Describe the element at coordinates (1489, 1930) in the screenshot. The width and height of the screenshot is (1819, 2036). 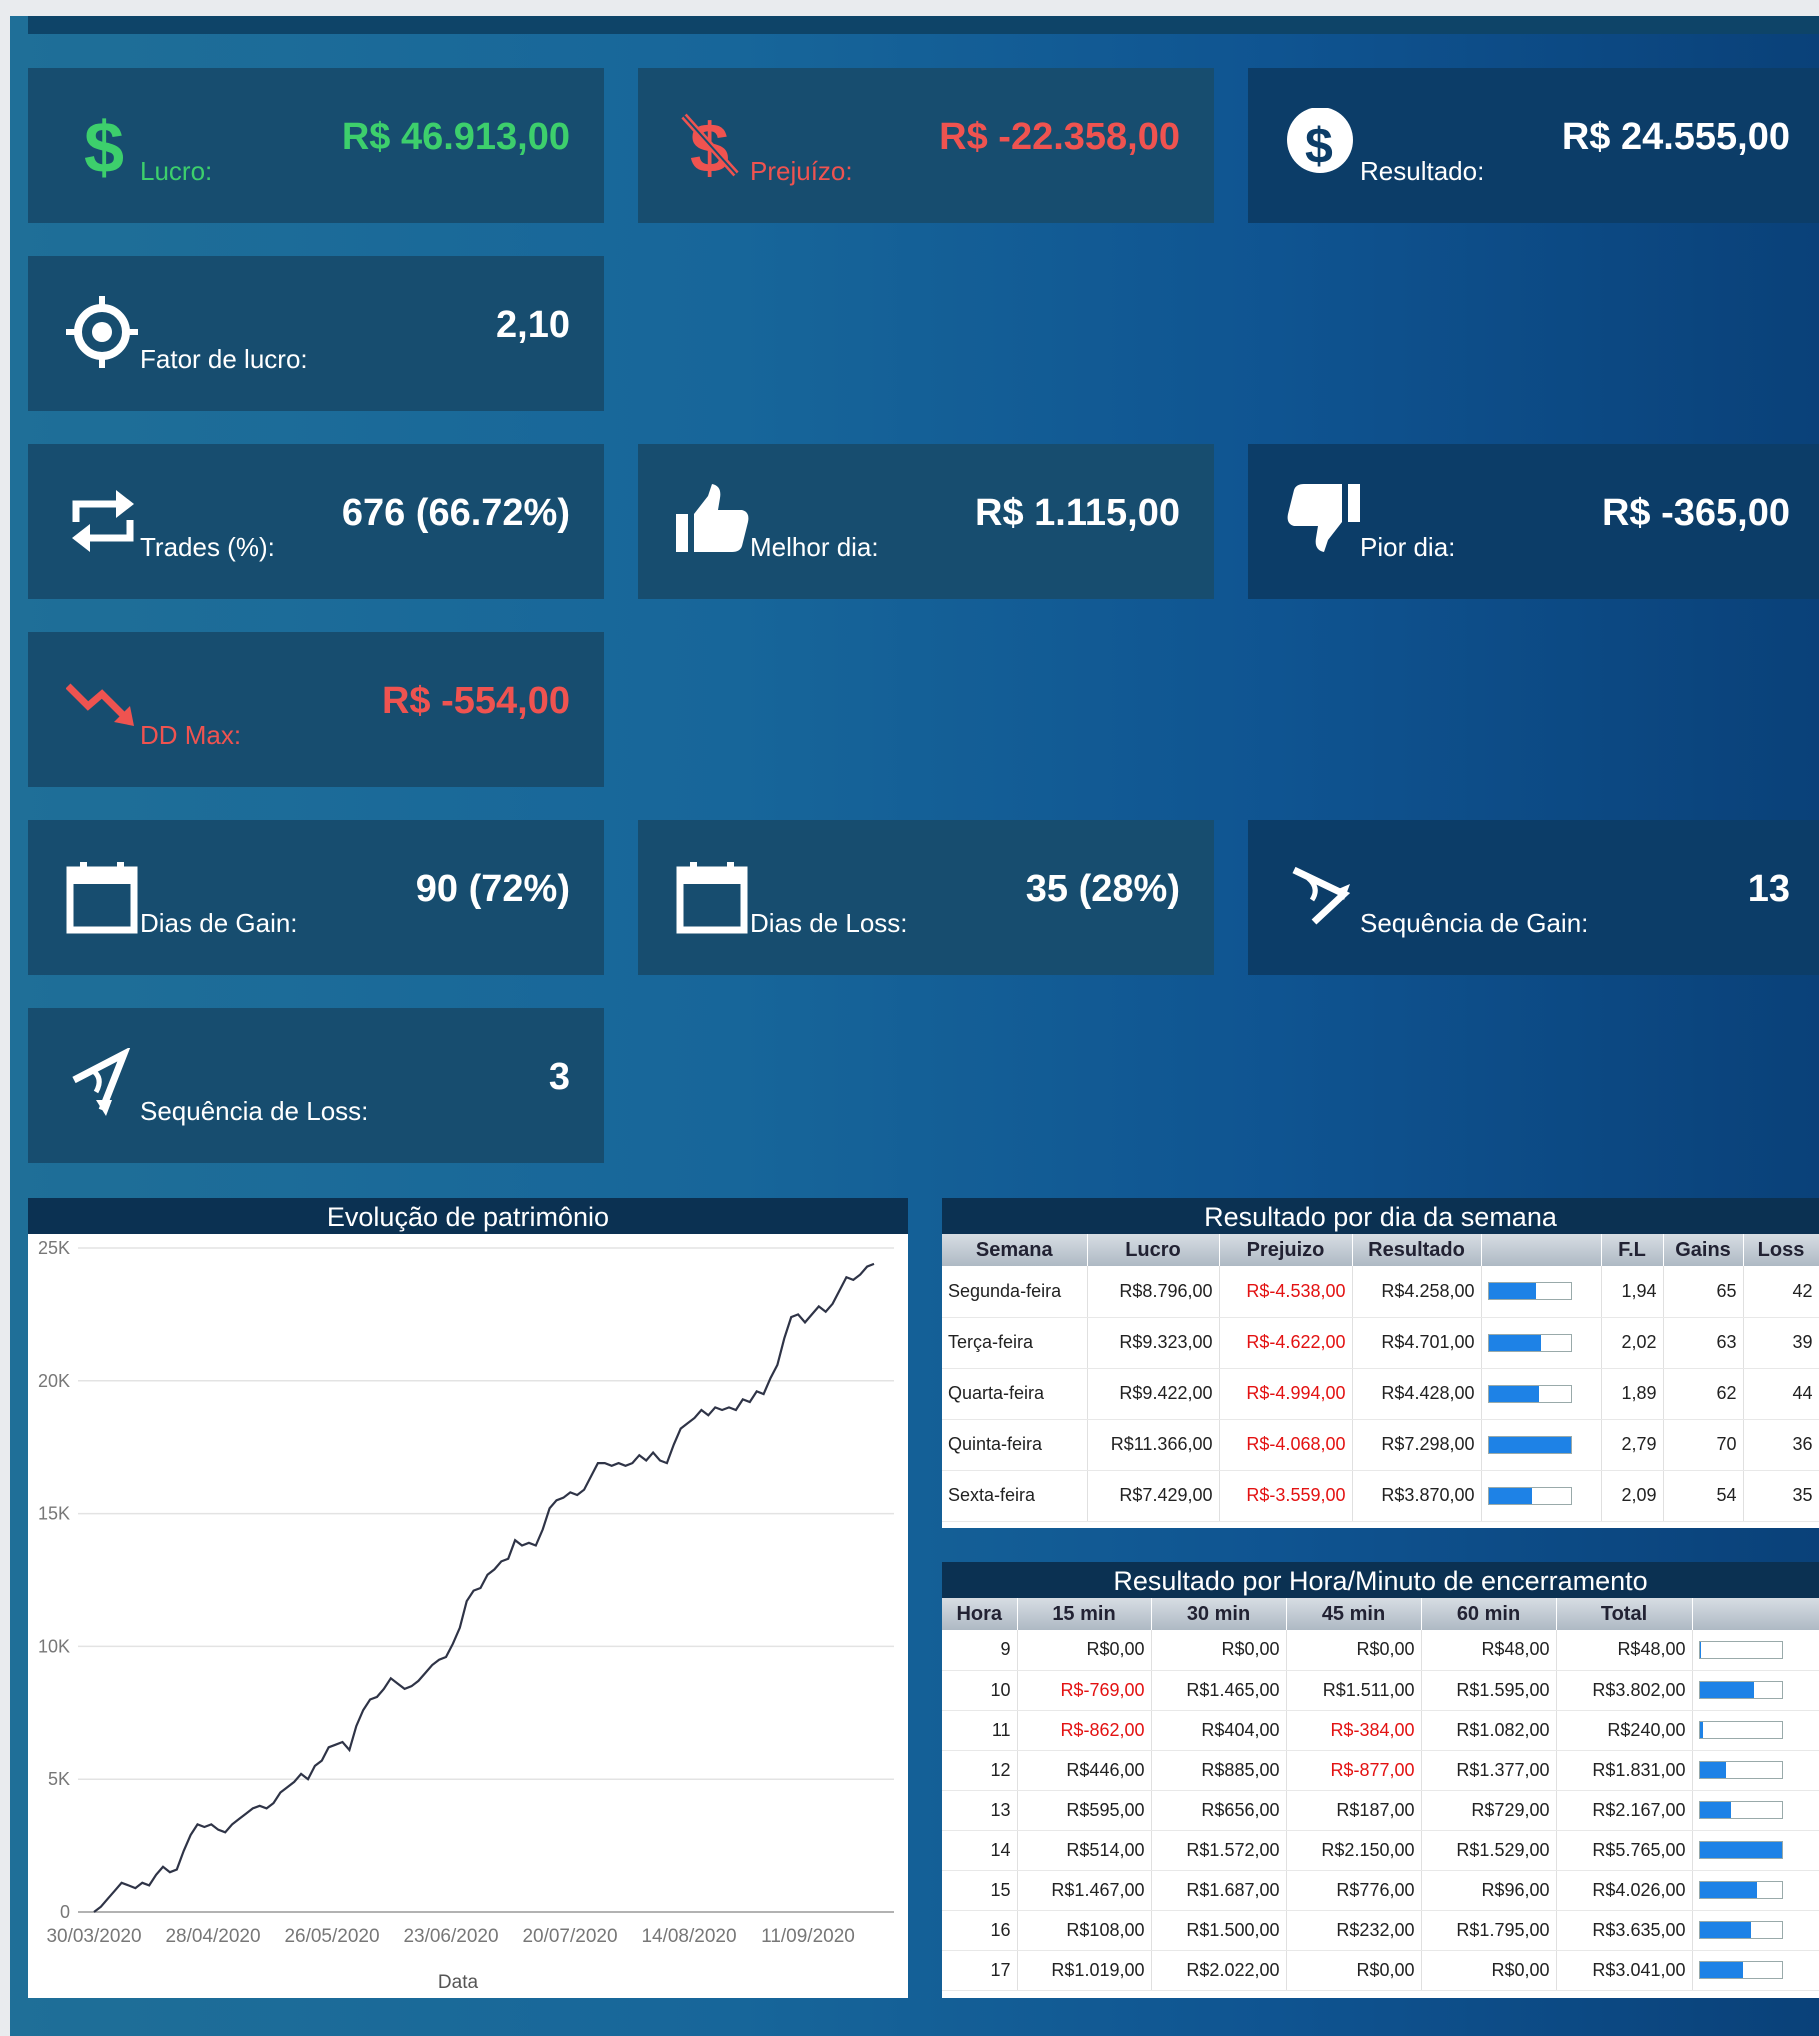
I see `hourly-m60: R$1.795,00` at that location.